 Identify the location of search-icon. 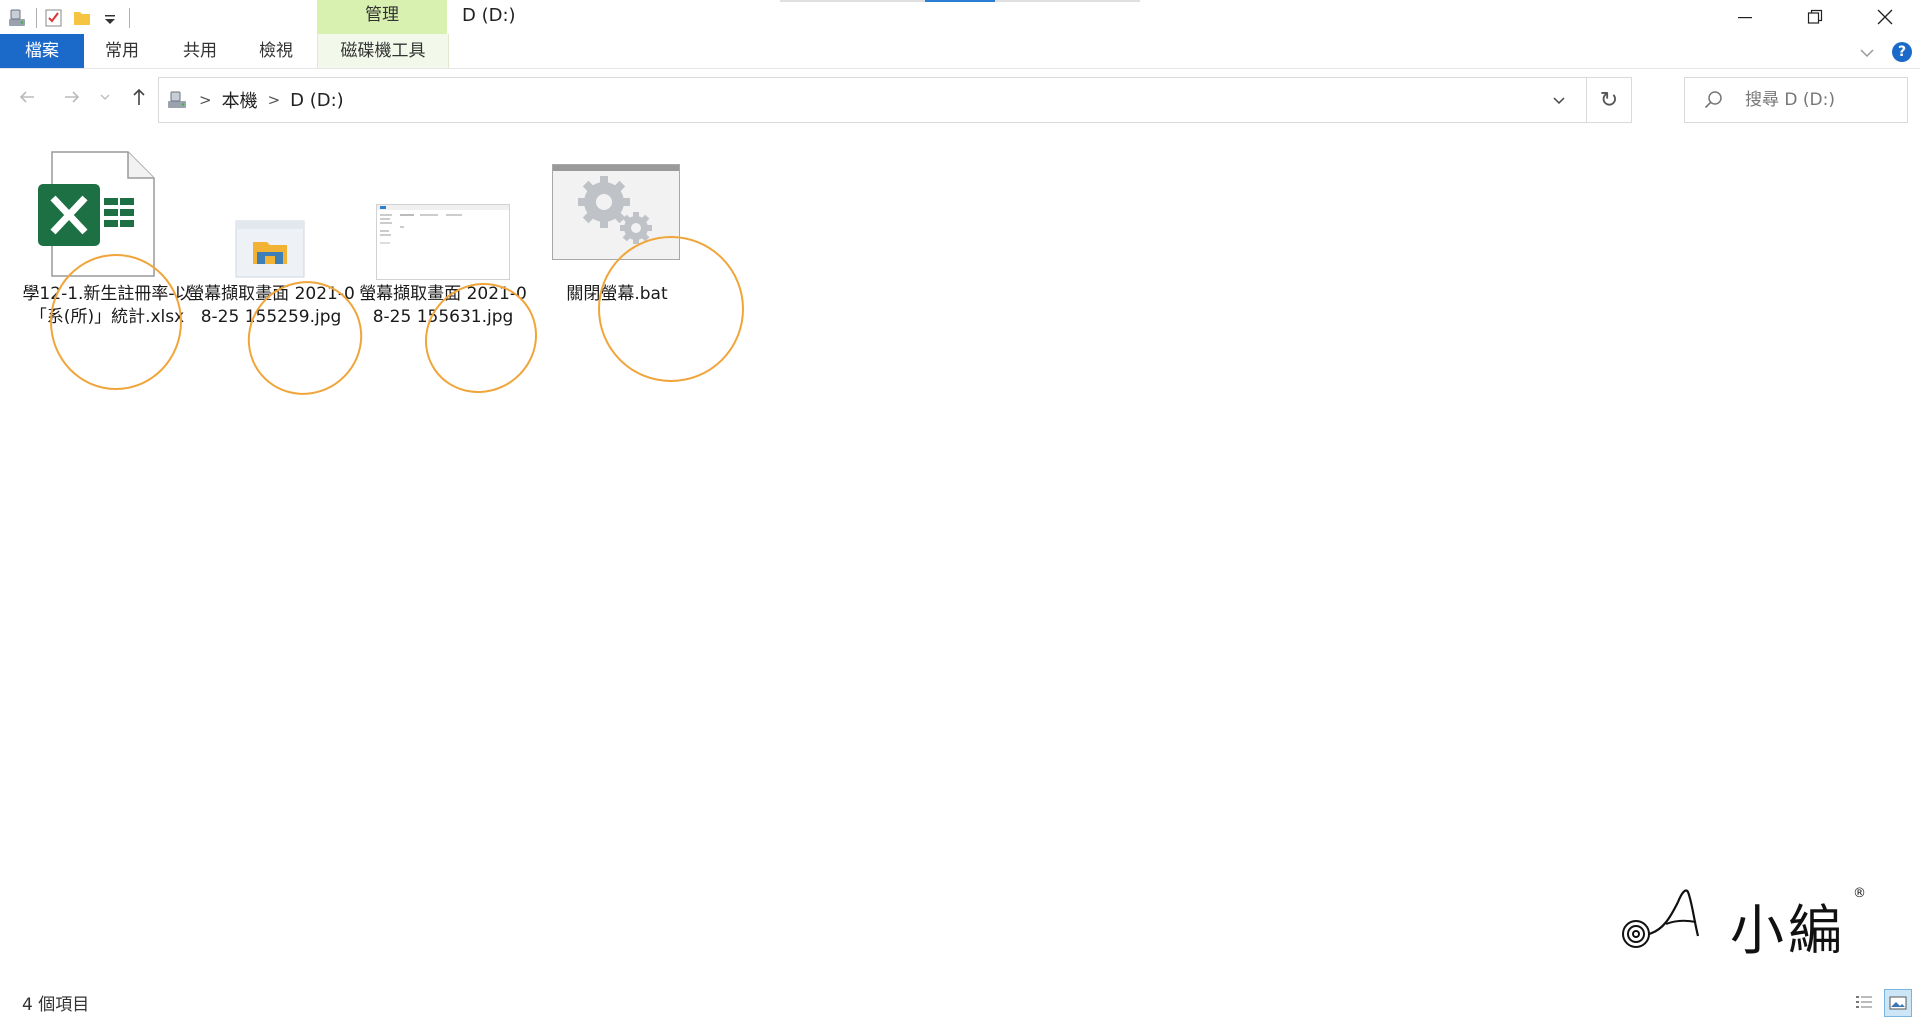
(1714, 100).